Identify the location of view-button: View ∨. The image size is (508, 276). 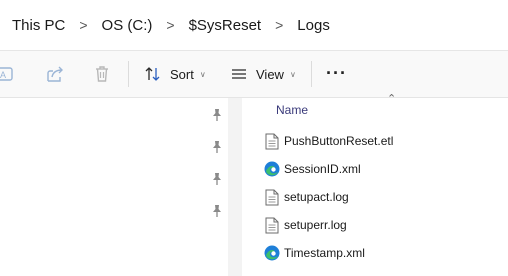
(263, 74).